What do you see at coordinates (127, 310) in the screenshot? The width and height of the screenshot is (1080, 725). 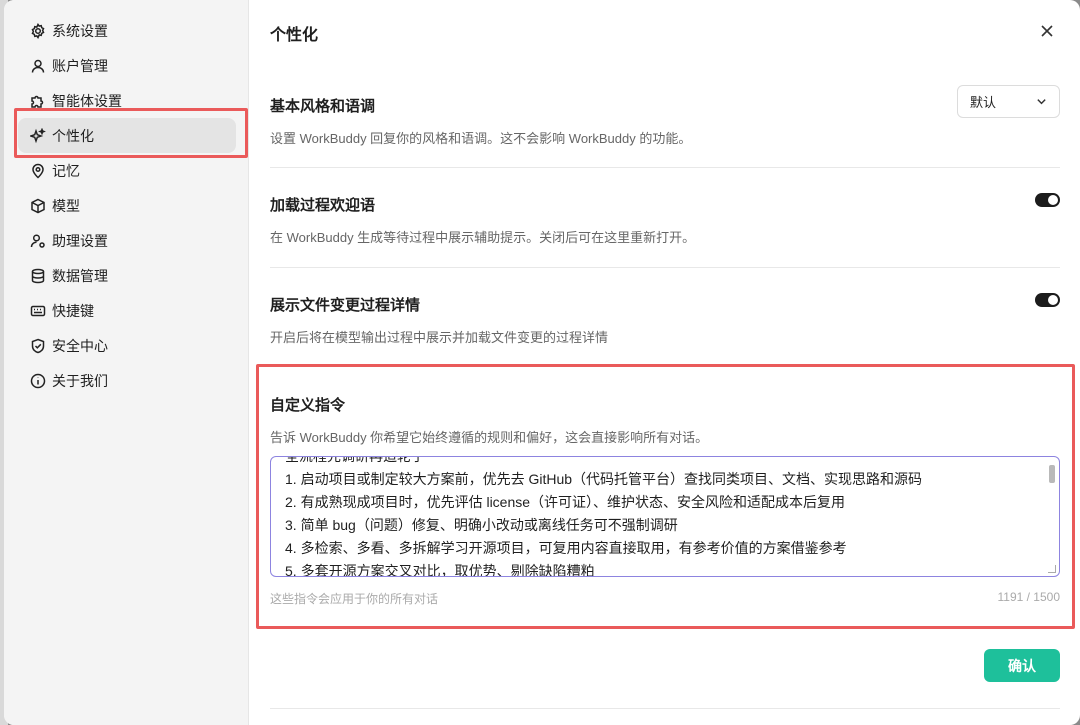 I see `sidebar-item-shortcuts: 快捷键` at bounding box center [127, 310].